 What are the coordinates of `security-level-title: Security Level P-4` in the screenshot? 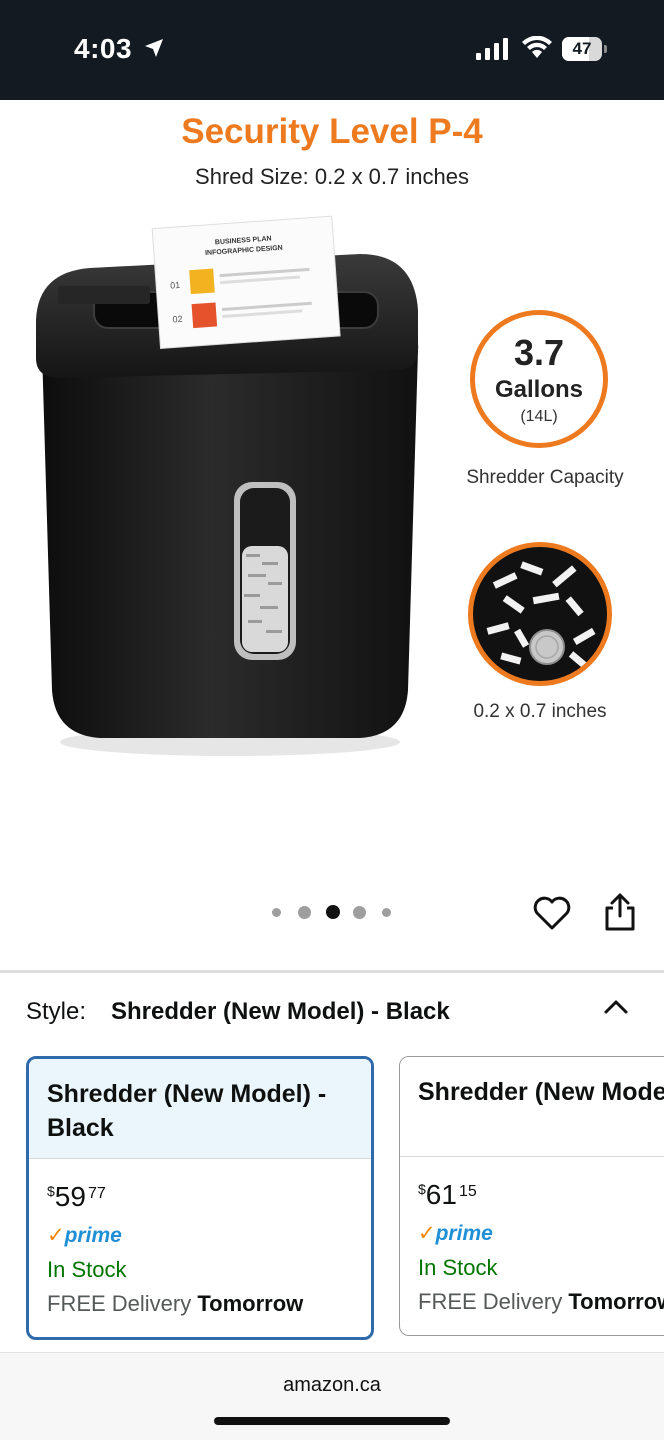 It's located at (332, 131).